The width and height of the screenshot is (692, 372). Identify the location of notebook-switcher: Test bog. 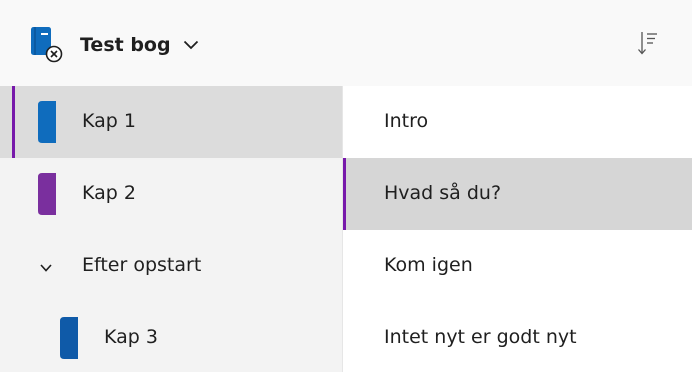
(114, 45).